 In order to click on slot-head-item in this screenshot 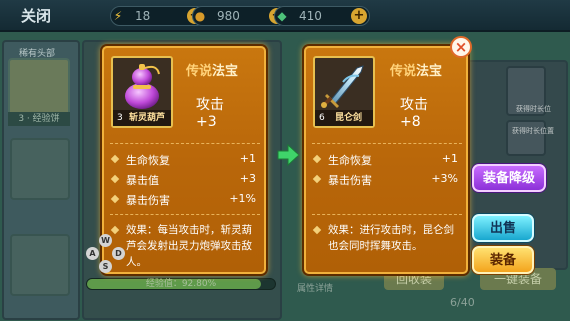, I will do `click(39, 87)`.